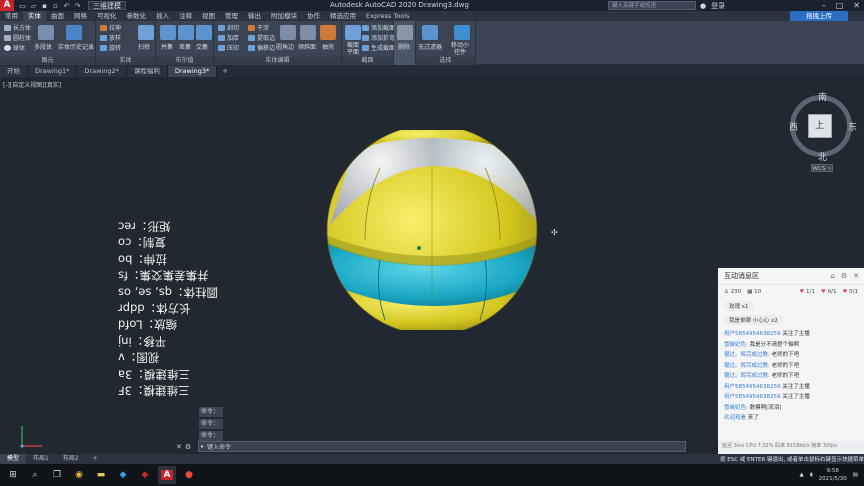  What do you see at coordinates (33, 6) in the screenshot?
I see `open-file-icon: ▱` at bounding box center [33, 6].